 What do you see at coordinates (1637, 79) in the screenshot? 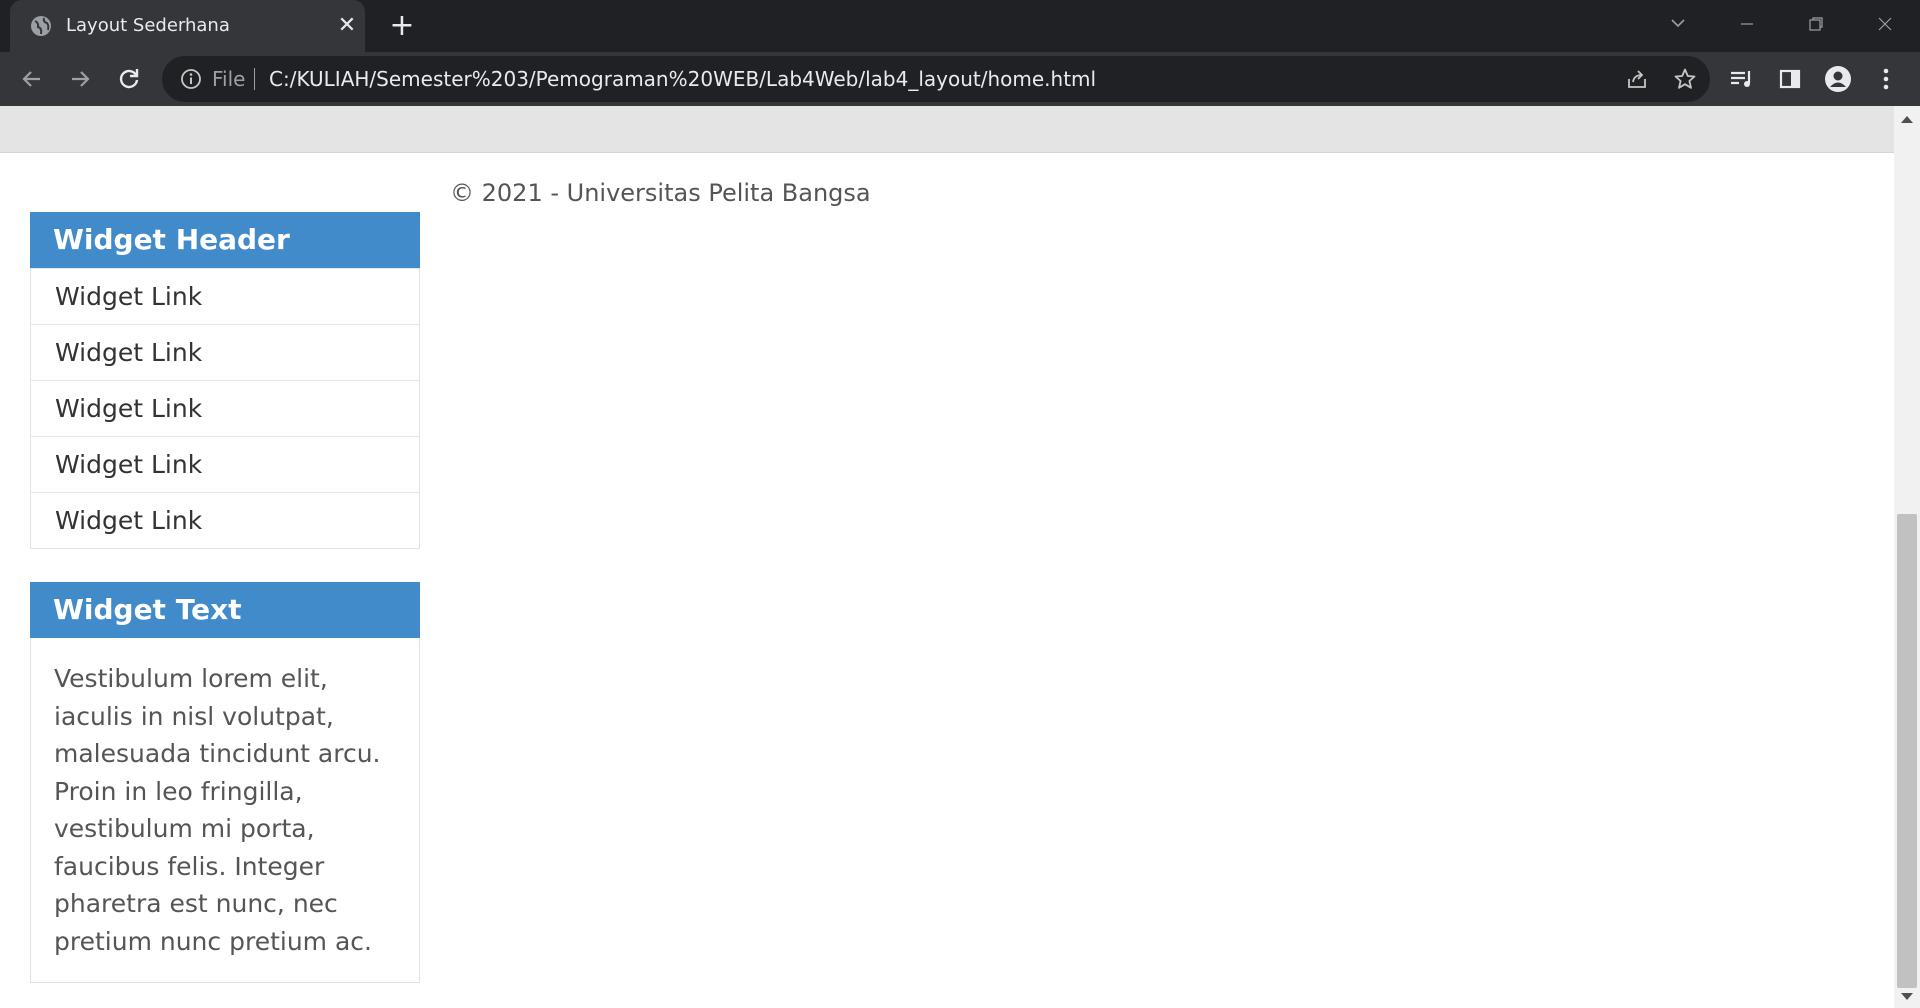
I see `share-icon` at bounding box center [1637, 79].